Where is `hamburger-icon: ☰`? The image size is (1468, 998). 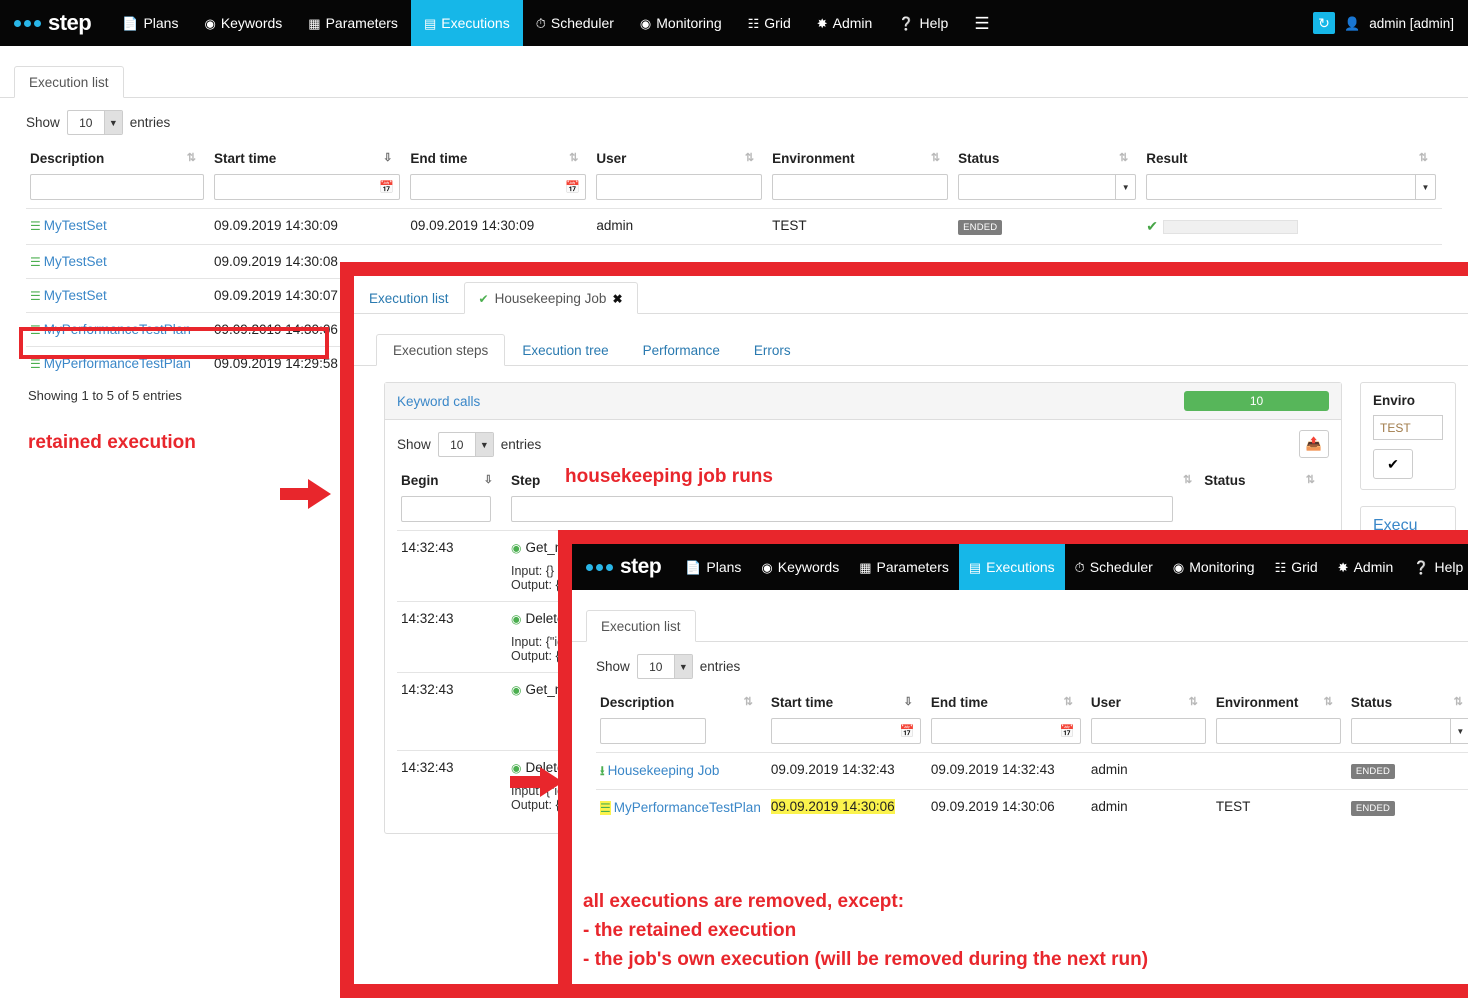
hamburger-icon: ☰ is located at coordinates (982, 23).